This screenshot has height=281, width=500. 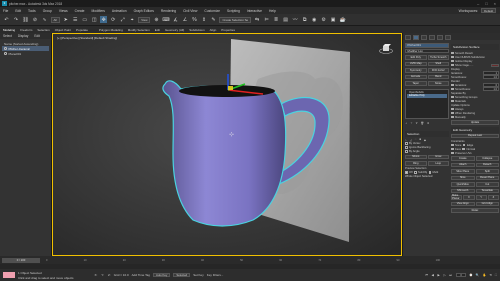 What do you see at coordinates (485, 275) in the screenshot?
I see `pan-icon: ✋` at bounding box center [485, 275].